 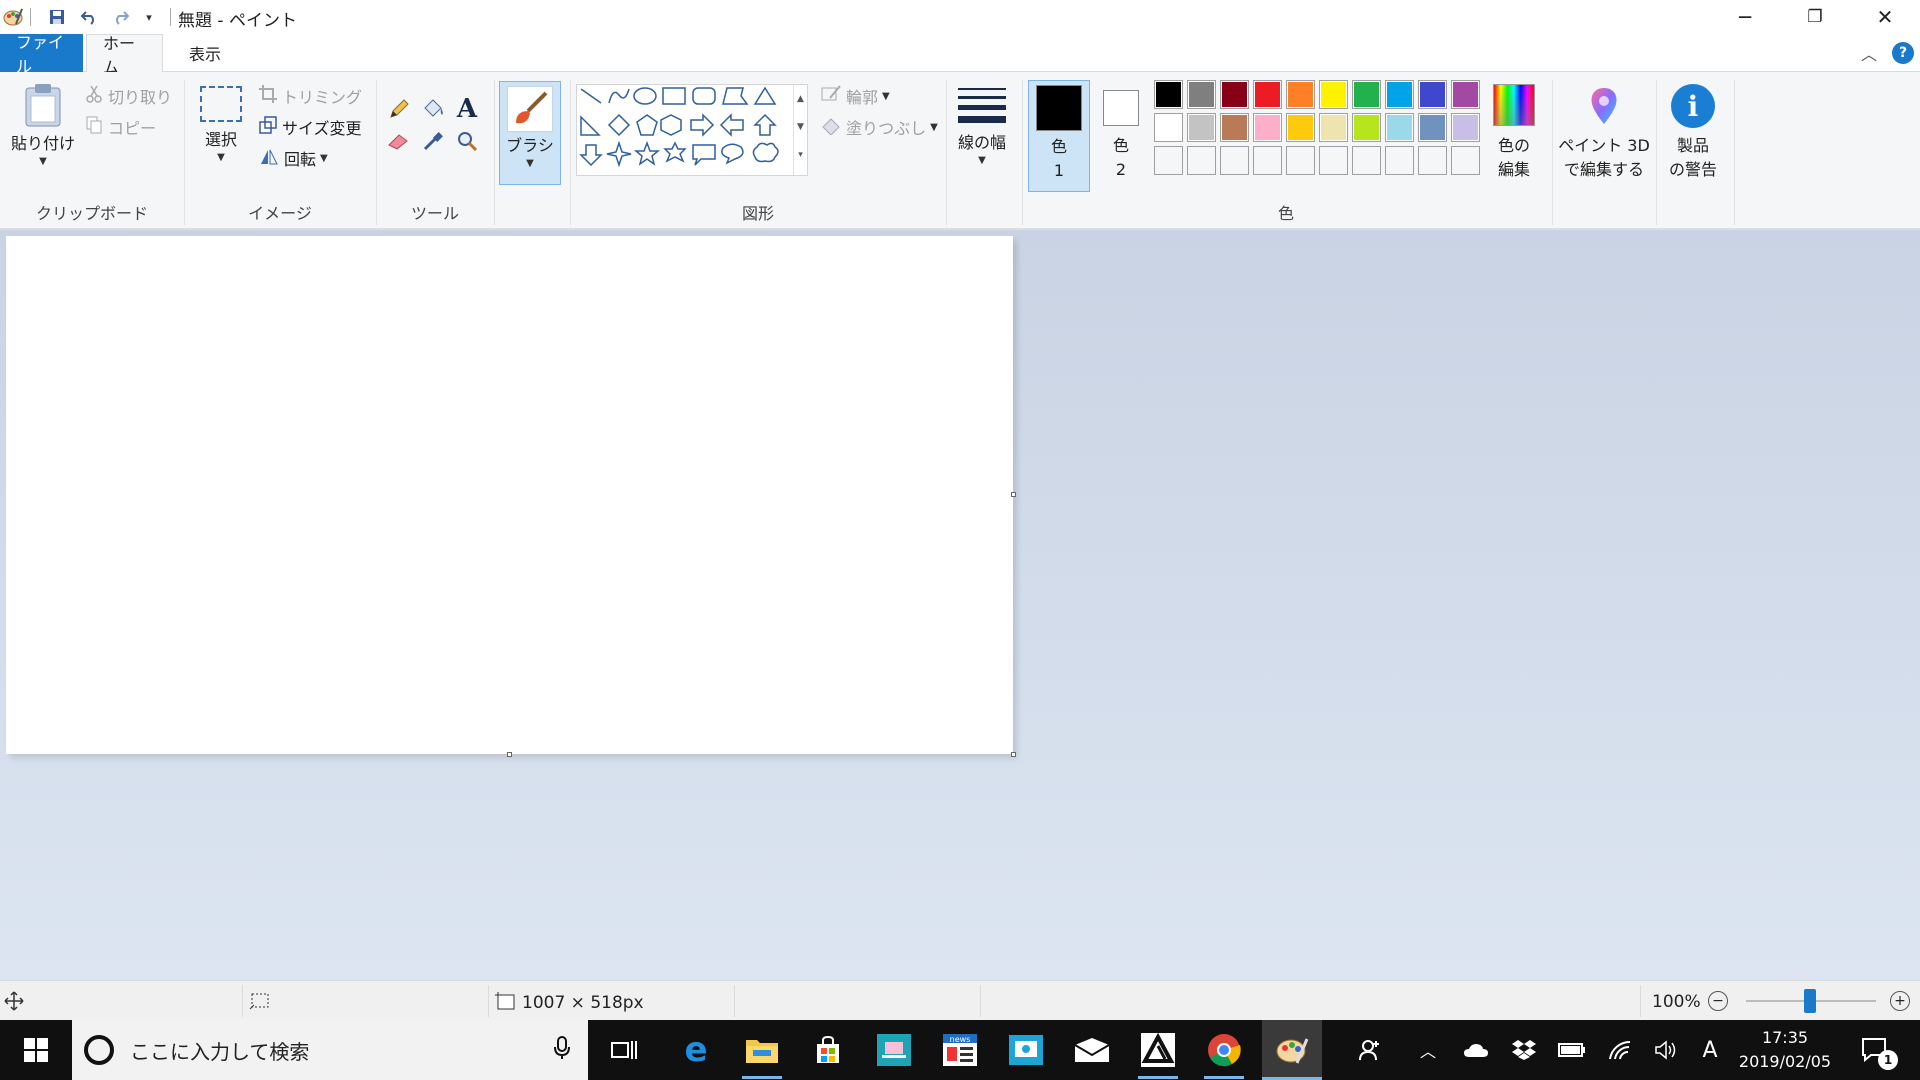 What do you see at coordinates (1745, 17) in the screenshot?
I see `minimize-button: ─` at bounding box center [1745, 17].